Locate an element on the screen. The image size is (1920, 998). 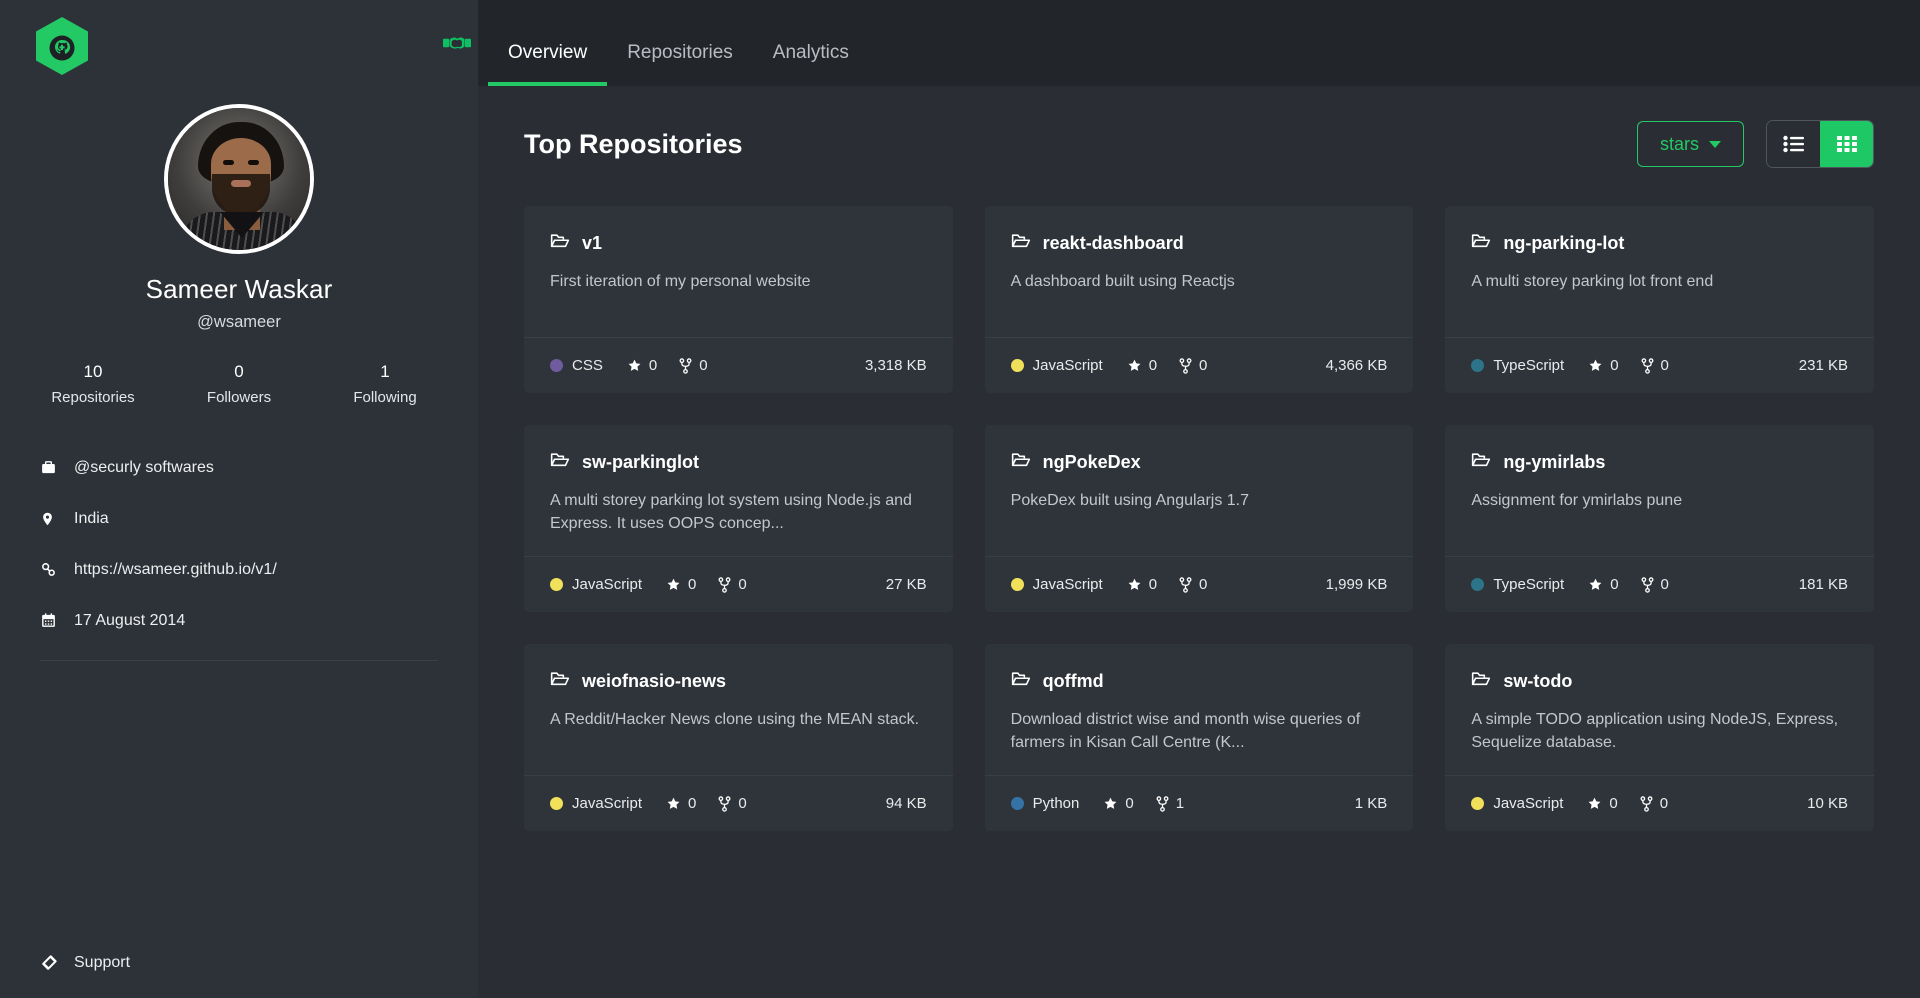
sidebar-divider is located at coordinates (239, 660).